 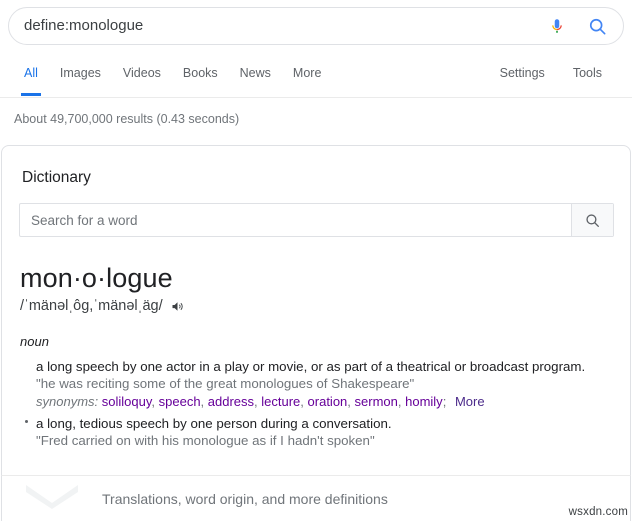 I want to click on watermark: wsxdn.com, so click(x=598, y=512).